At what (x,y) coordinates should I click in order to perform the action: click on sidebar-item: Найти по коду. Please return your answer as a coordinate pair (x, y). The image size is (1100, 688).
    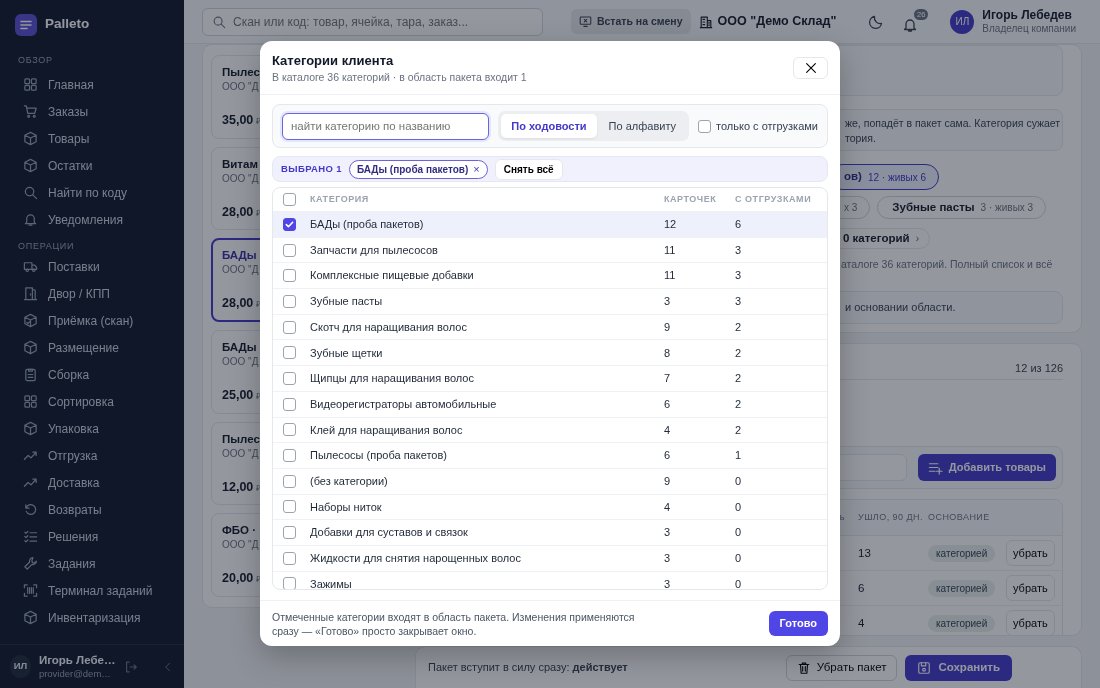
    Looking at the image, I should click on (92, 192).